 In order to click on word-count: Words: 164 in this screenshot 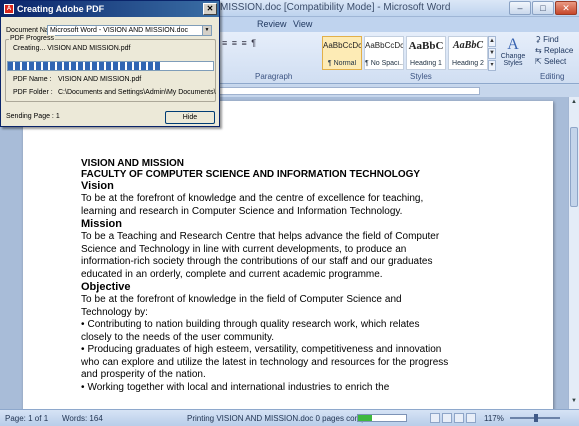, I will do `click(82, 418)`.